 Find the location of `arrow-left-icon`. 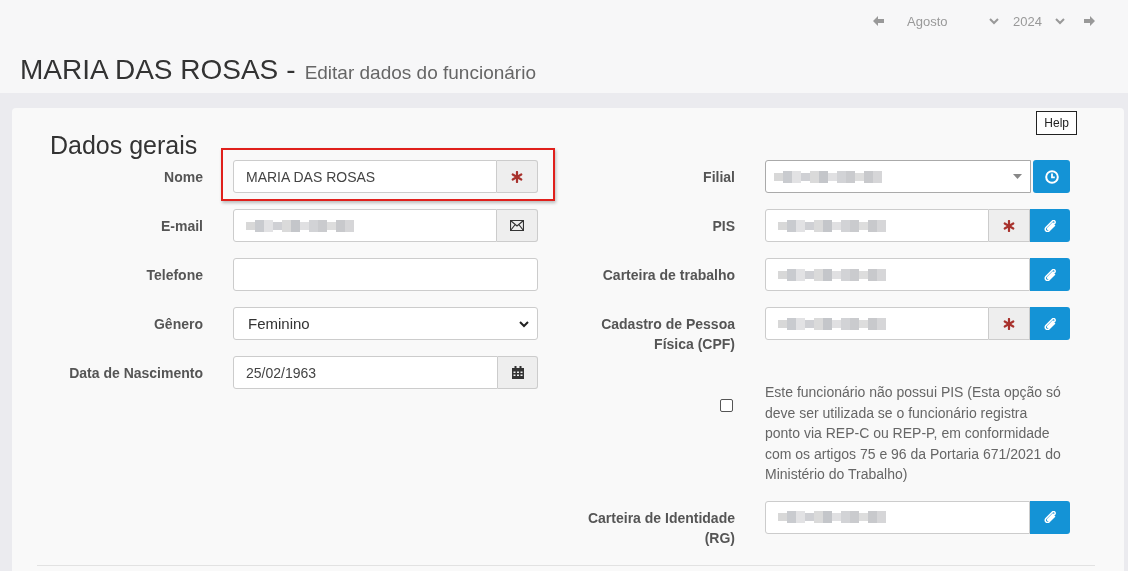

arrow-left-icon is located at coordinates (878, 21).